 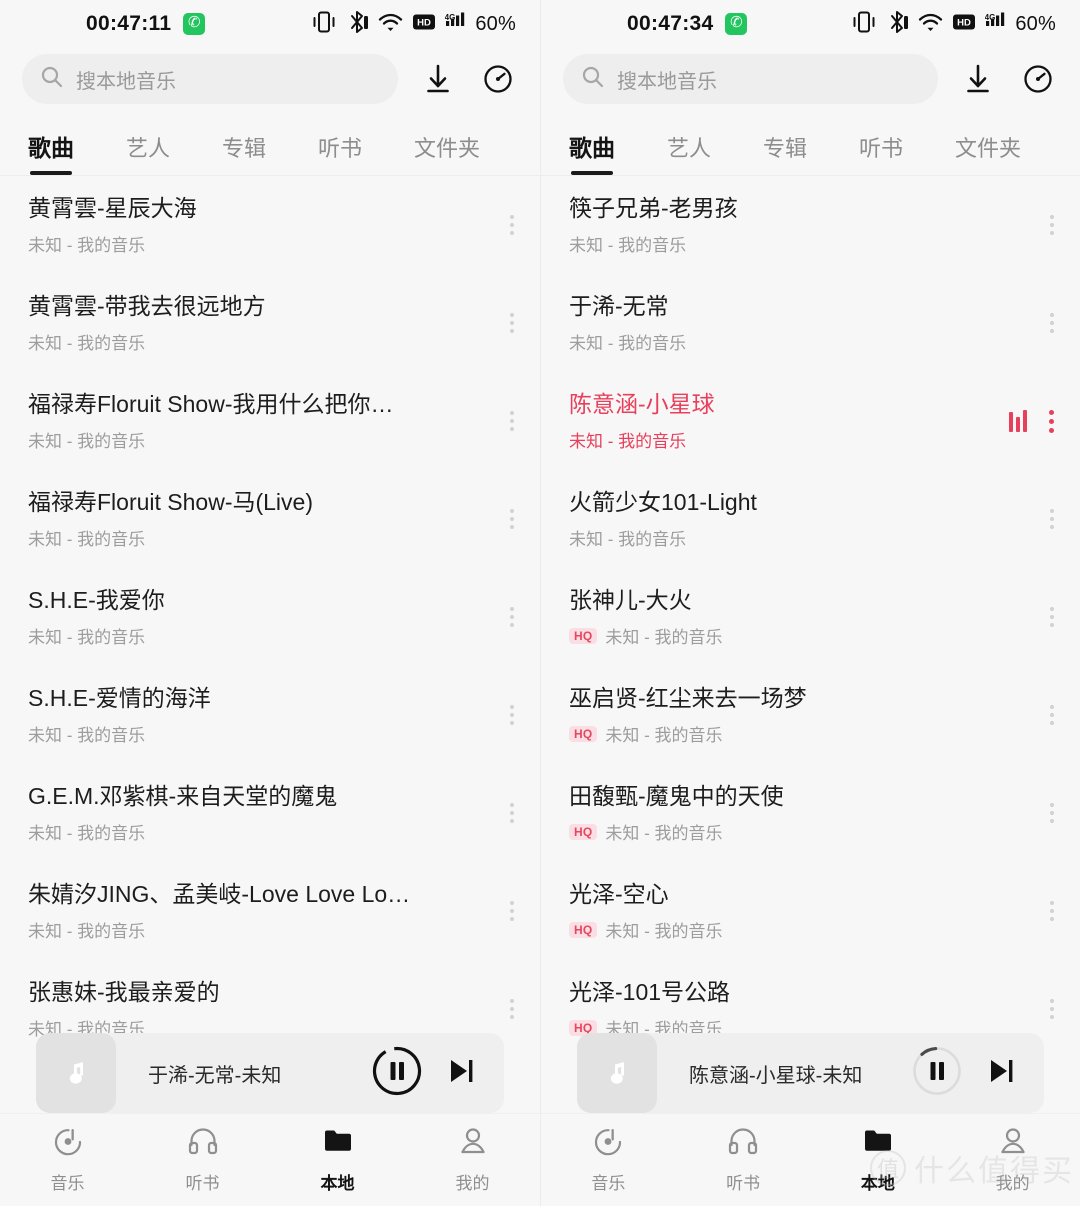 I want to click on song-row: 于浠-无常 未知 - 我的音乐, so click(x=810, y=323).